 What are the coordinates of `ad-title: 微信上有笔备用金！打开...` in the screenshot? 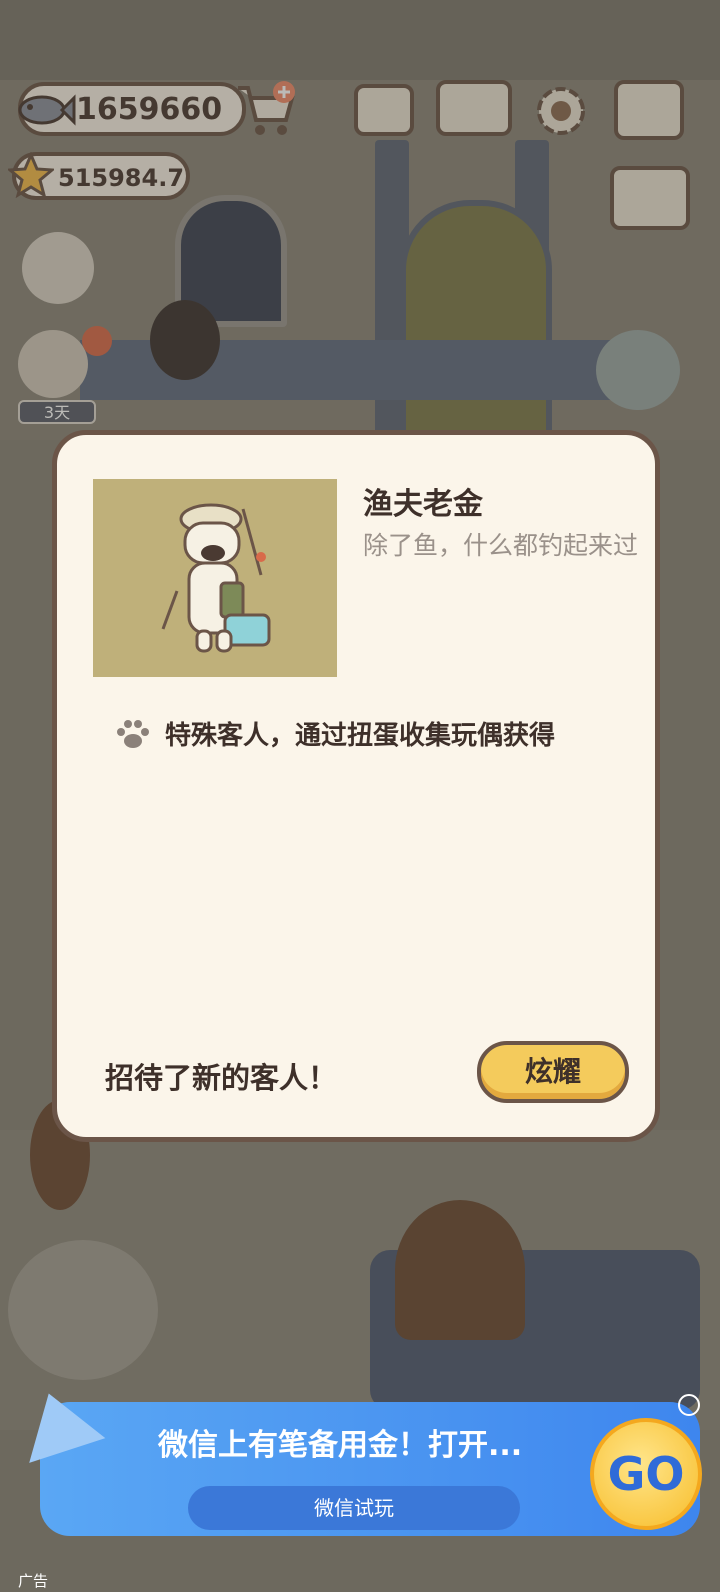 It's located at (340, 1445).